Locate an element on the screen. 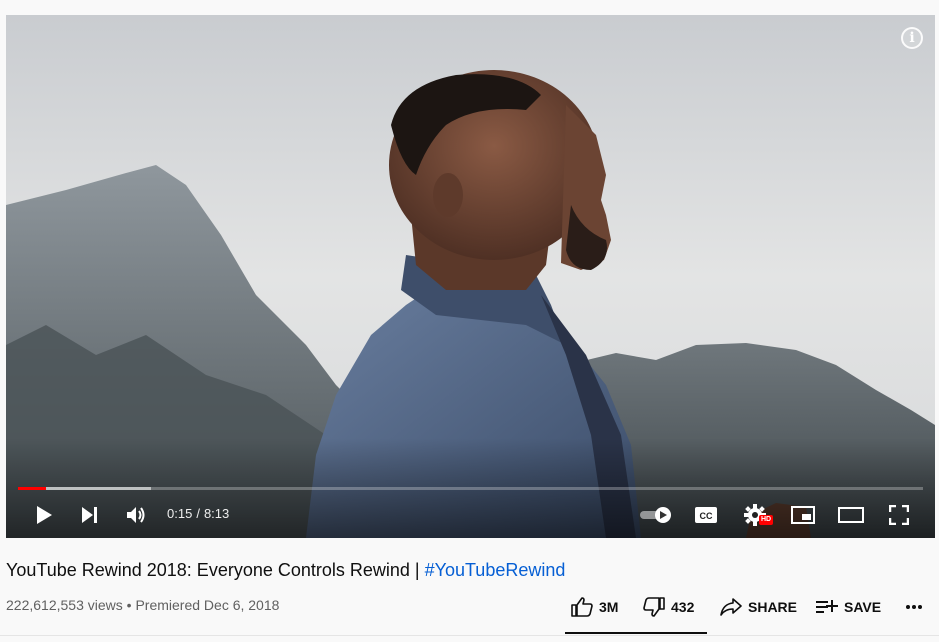 The height and width of the screenshot is (642, 939). thumbs-down-icon is located at coordinates (654, 607).